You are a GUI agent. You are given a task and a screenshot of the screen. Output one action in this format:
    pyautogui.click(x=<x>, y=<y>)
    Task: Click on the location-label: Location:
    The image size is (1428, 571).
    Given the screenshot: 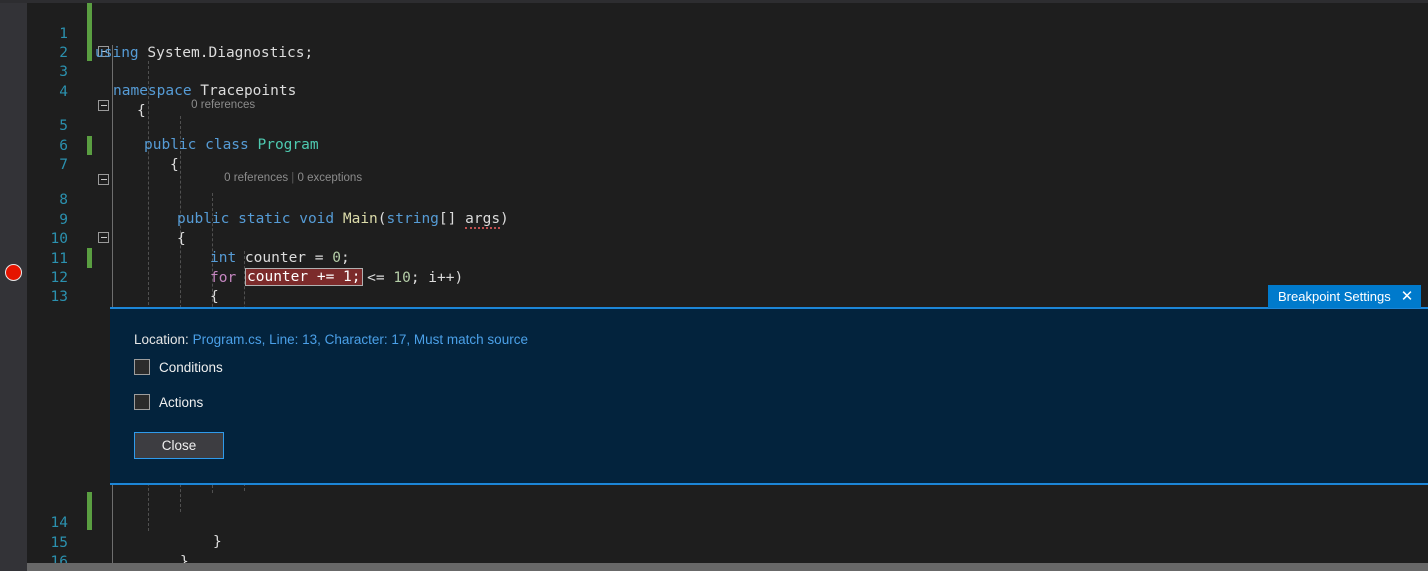 What is the action you would take?
    pyautogui.click(x=161, y=339)
    